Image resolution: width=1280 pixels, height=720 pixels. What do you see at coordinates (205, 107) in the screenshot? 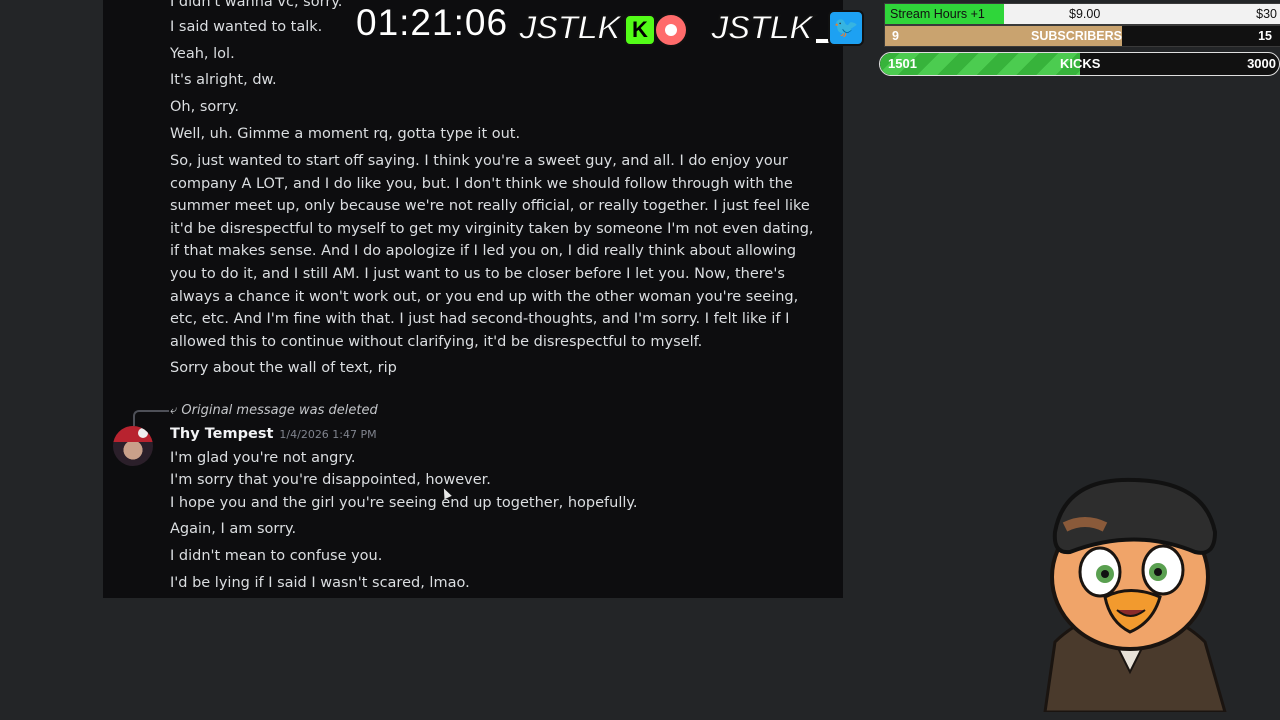
I see `chat-message: Oh, sorry.` at bounding box center [205, 107].